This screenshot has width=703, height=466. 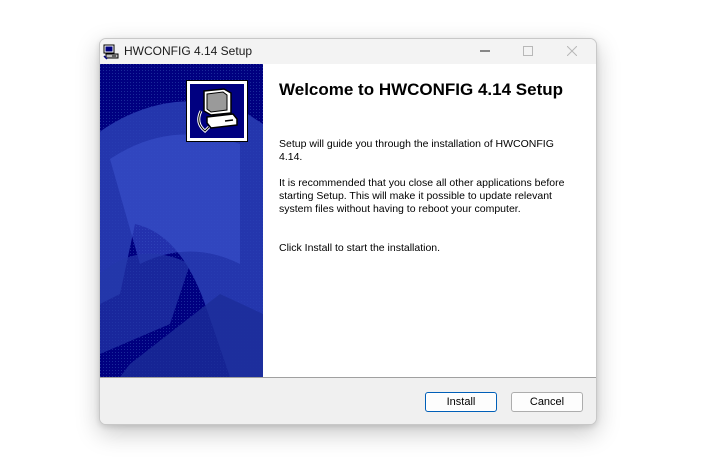 I want to click on computer-setup-icon, so click(x=217, y=111).